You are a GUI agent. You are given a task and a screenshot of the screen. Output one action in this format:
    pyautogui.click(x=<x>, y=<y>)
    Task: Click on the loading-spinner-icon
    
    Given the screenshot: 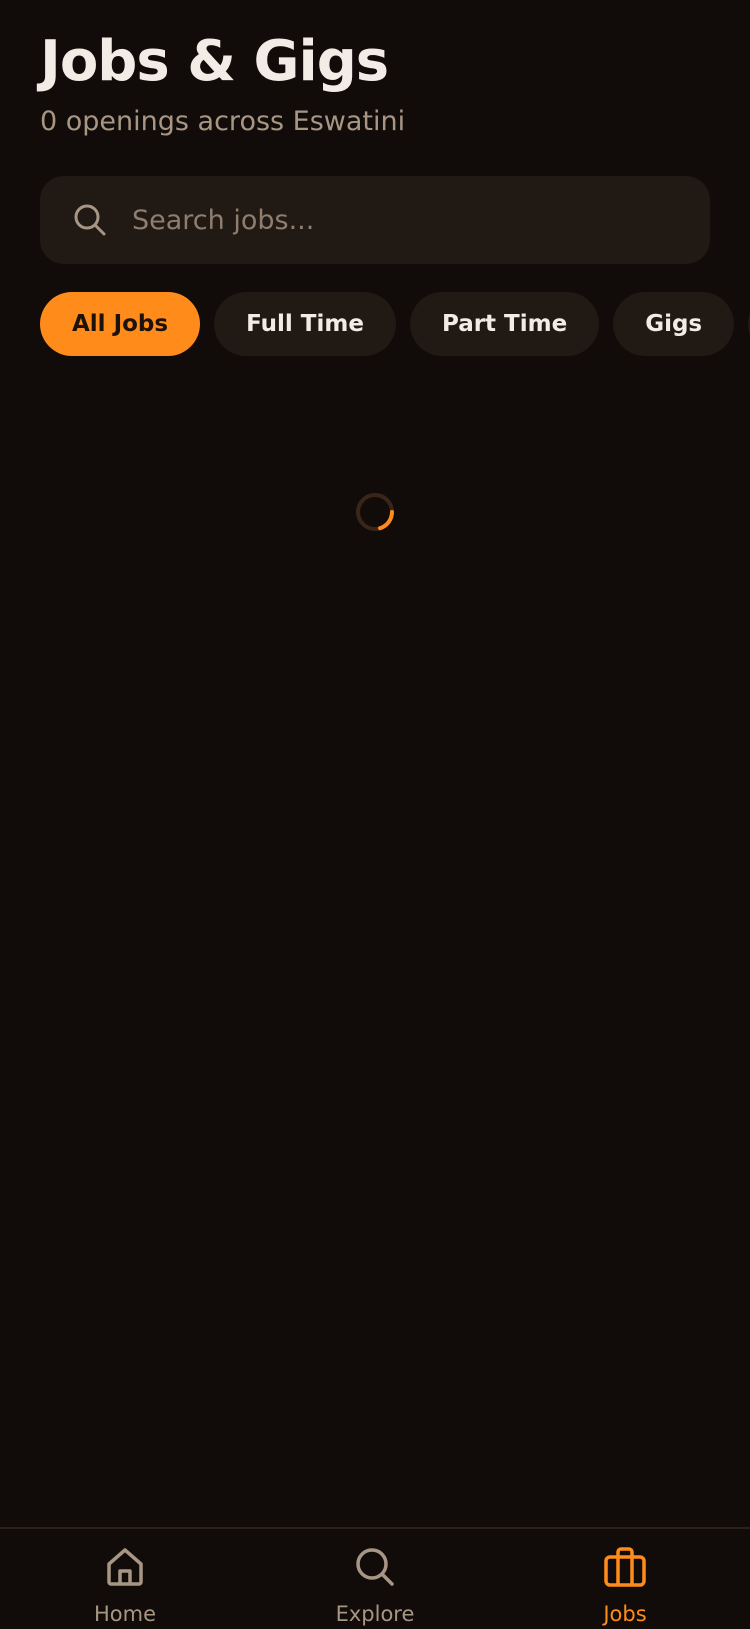 What is the action you would take?
    pyautogui.click(x=375, y=512)
    